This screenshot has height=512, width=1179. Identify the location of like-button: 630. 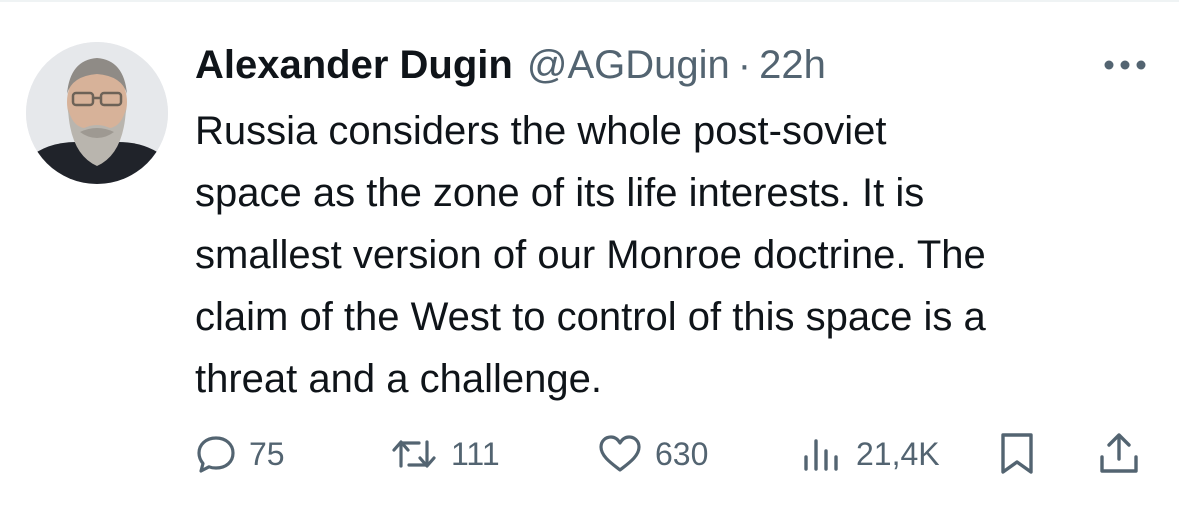
(652, 454).